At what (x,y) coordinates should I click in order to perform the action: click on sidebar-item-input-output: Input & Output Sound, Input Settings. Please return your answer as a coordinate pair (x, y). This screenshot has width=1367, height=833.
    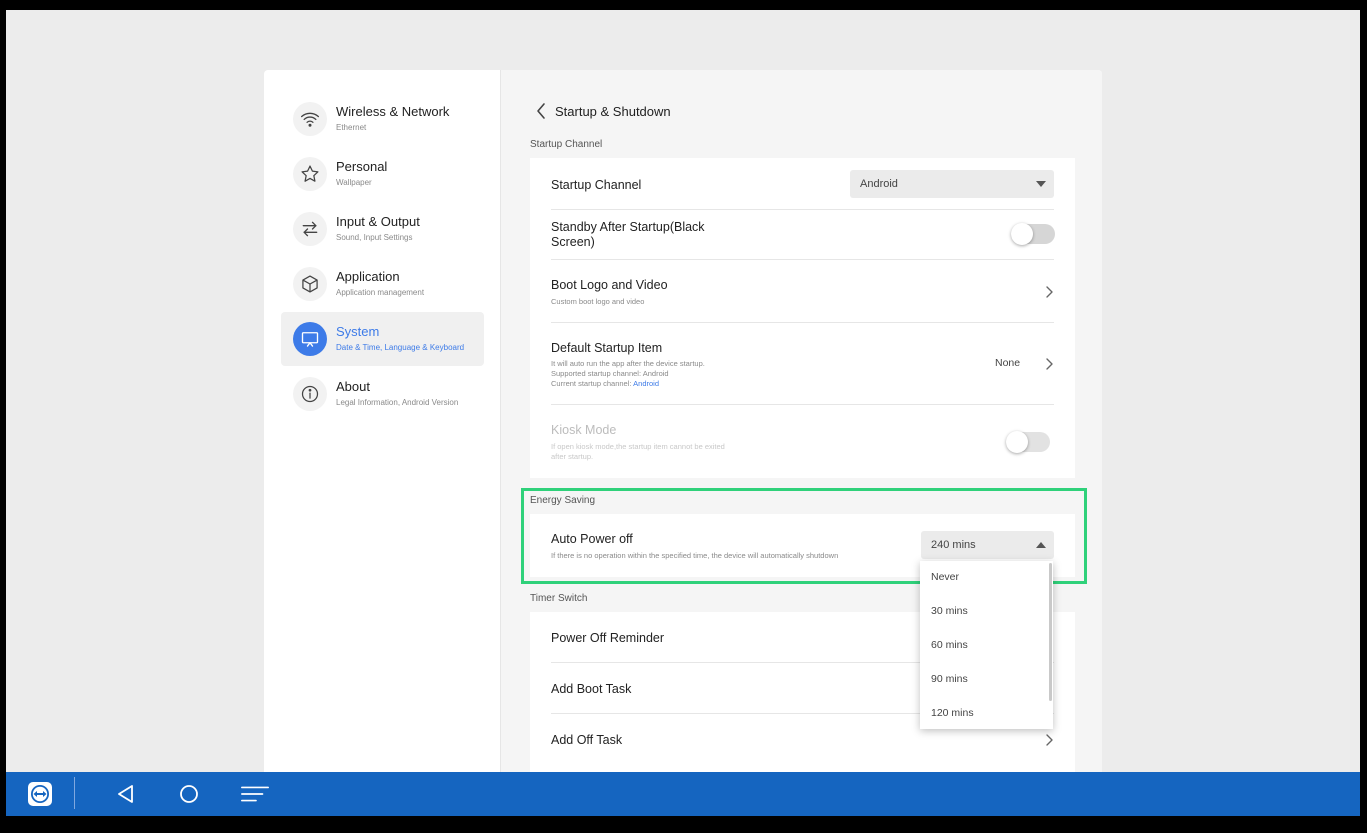
    Looking at the image, I should click on (382, 229).